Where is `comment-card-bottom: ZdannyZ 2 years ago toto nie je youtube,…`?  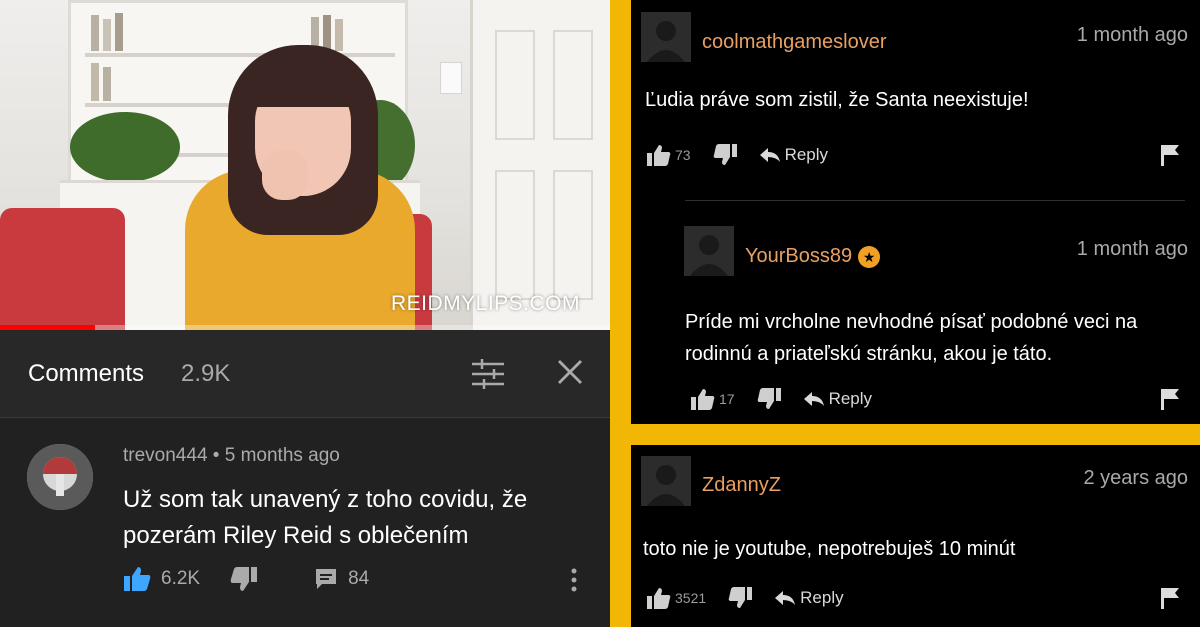
comment-card-bottom: ZdannyZ 2 years ago toto nie je youtube,… is located at coordinates (915, 536).